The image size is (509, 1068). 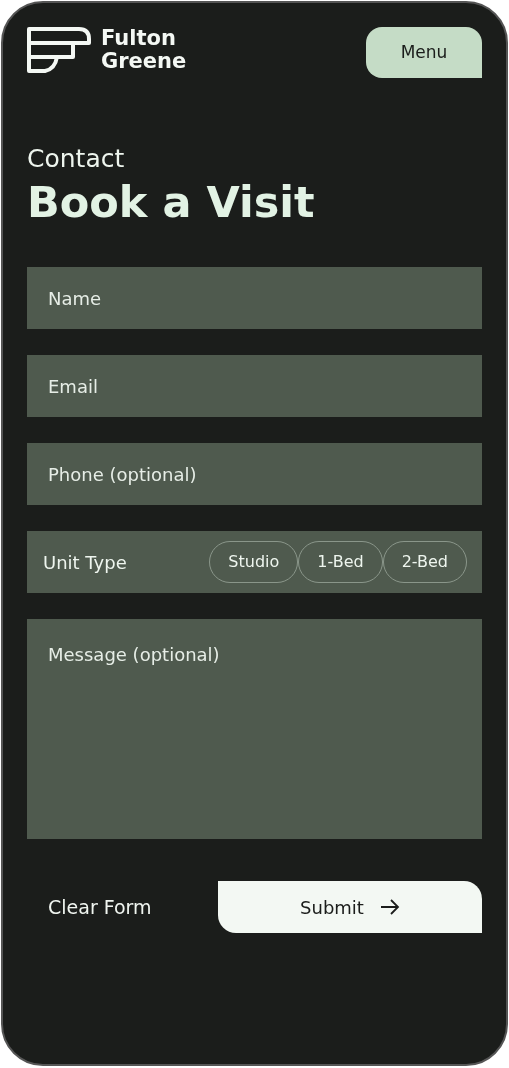 I want to click on brand-name: Greene, so click(x=144, y=61).